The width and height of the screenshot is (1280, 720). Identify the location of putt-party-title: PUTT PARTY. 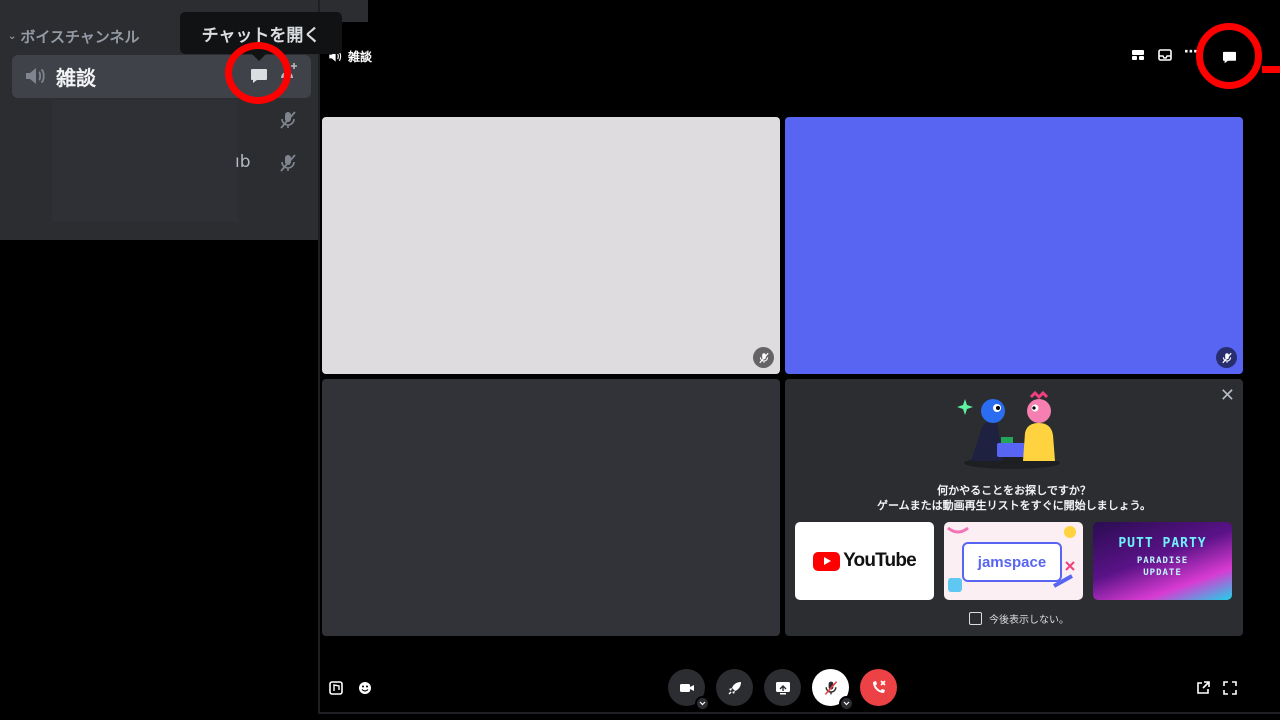
(1162, 543).